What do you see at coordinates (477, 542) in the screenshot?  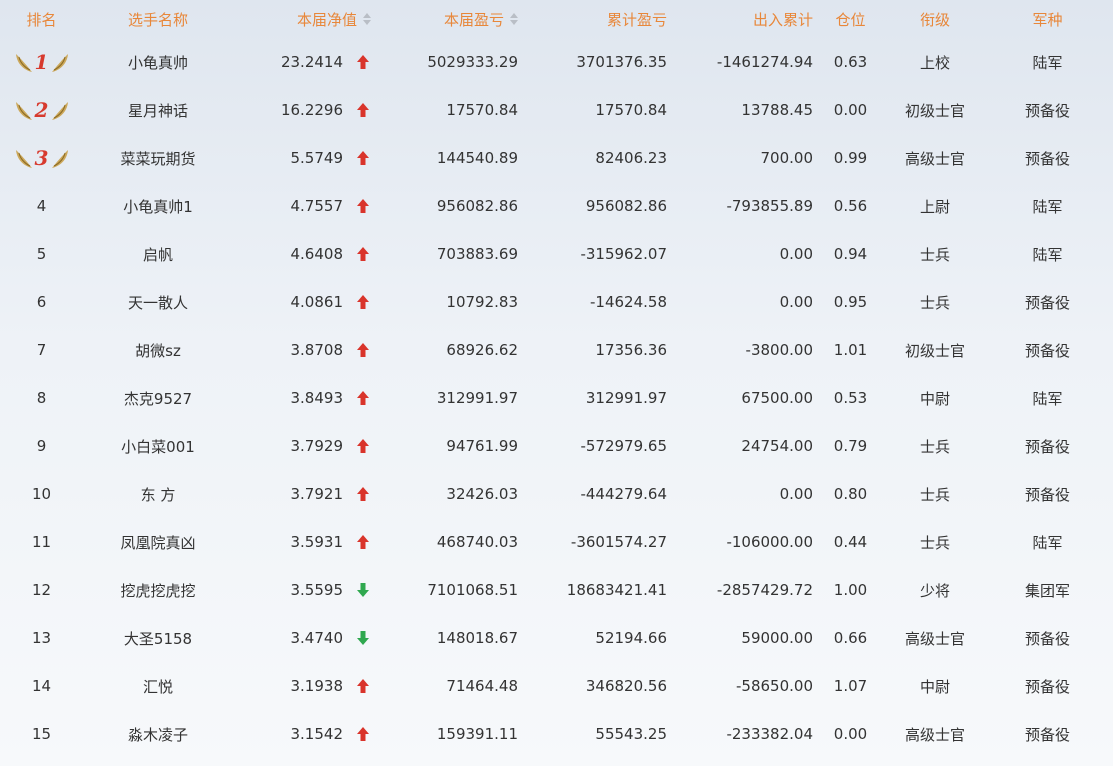 I see `cell-profit: 468740.03` at bounding box center [477, 542].